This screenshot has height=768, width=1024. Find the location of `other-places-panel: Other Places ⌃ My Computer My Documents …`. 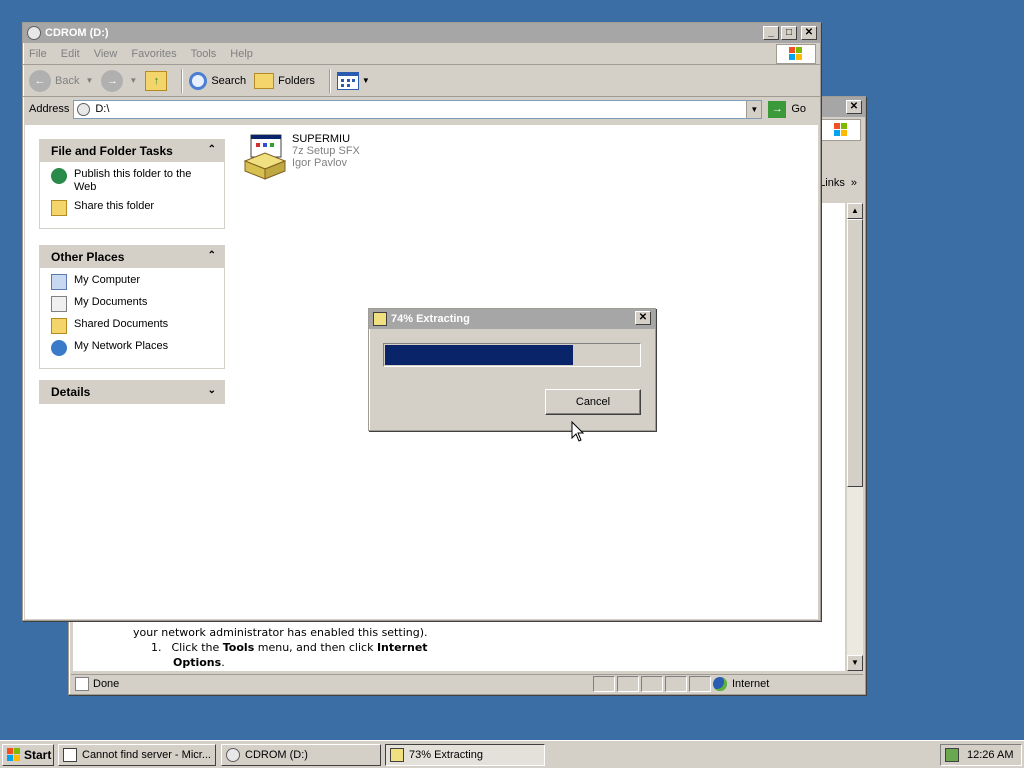

other-places-panel: Other Places ⌃ My Computer My Documents … is located at coordinates (132, 307).